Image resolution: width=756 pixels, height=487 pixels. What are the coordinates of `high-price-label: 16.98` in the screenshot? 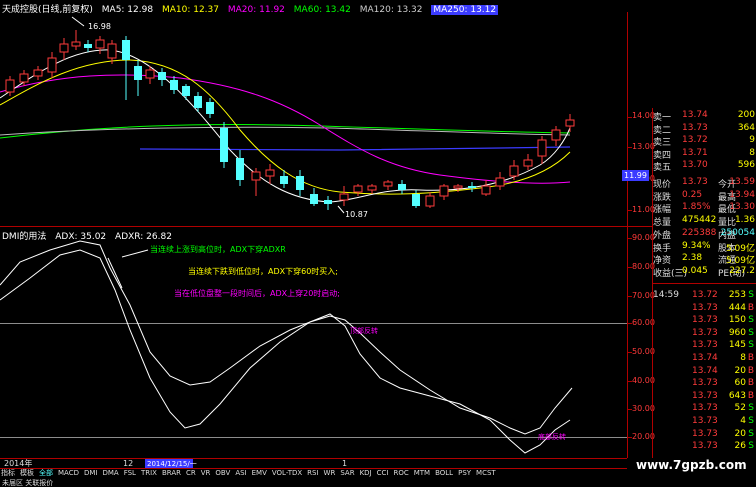 It's located at (99, 26).